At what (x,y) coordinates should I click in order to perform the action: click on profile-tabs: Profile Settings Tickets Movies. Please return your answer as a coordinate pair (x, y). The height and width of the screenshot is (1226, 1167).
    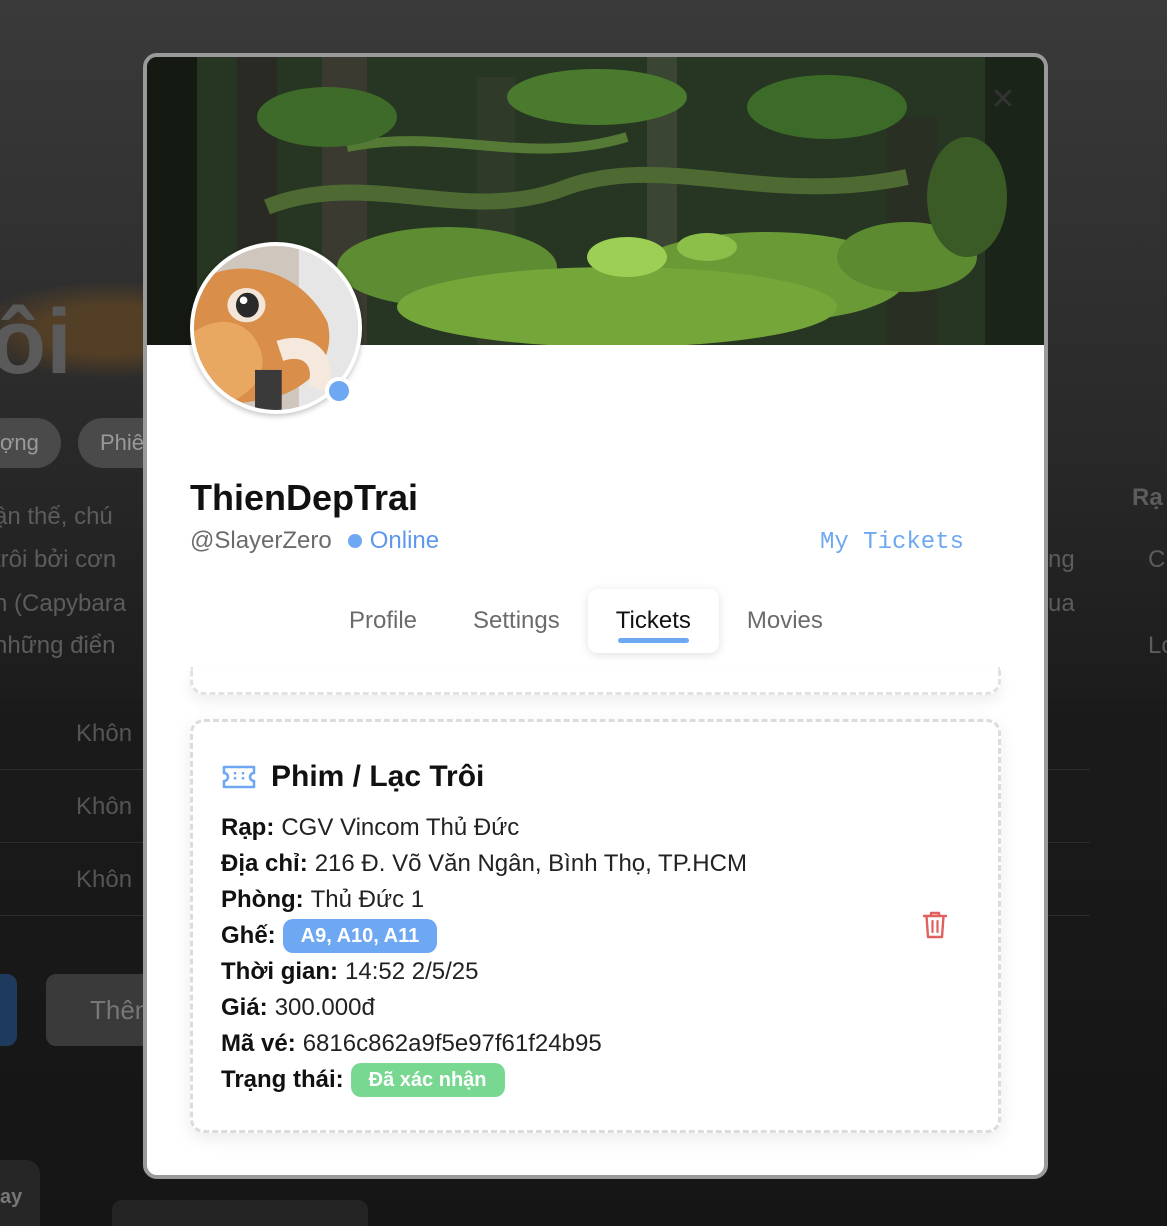
    Looking at the image, I should click on (586, 621).